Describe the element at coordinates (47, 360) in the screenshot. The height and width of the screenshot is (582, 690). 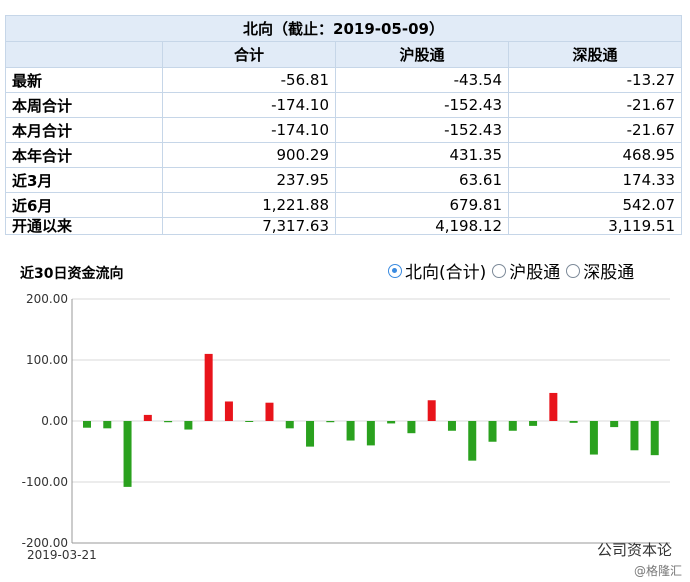
I see `y-tick-label: 100.00` at that location.